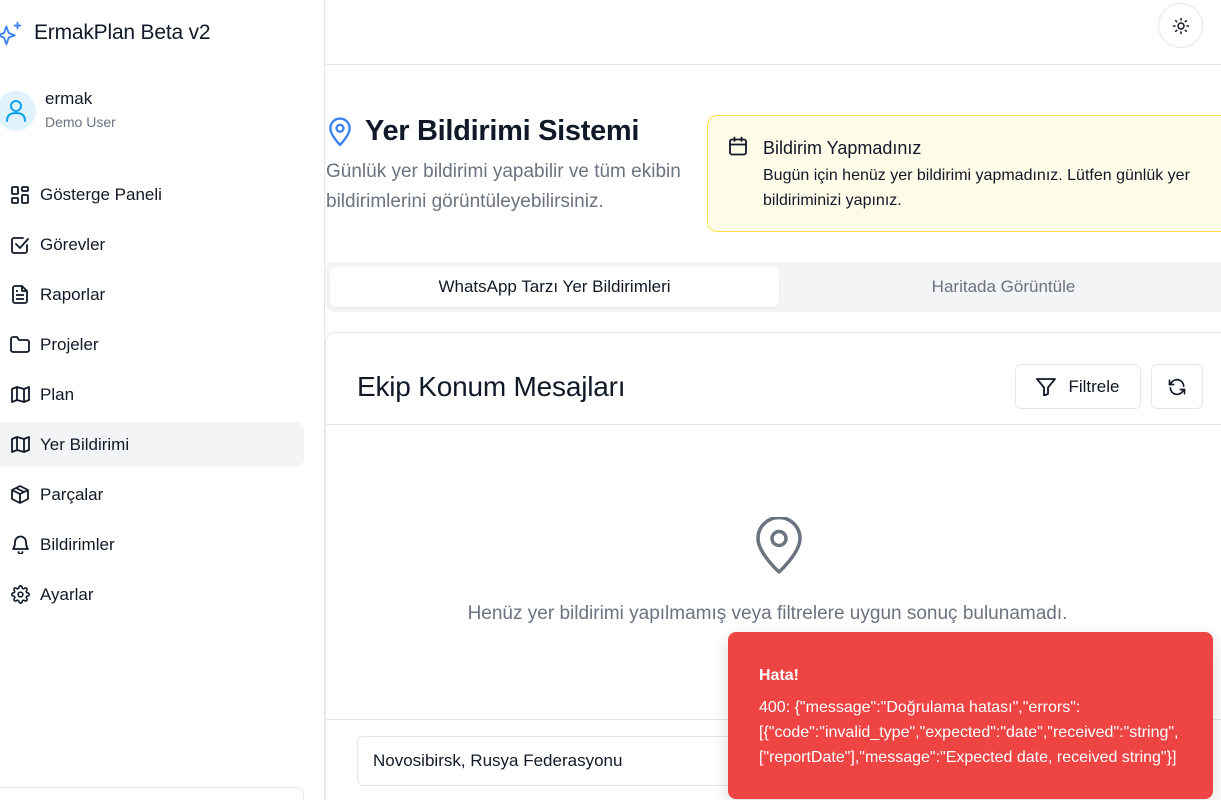 The image size is (1221, 800). What do you see at coordinates (152, 344) in the screenshot?
I see `sidebar-item-projects: Projeler` at bounding box center [152, 344].